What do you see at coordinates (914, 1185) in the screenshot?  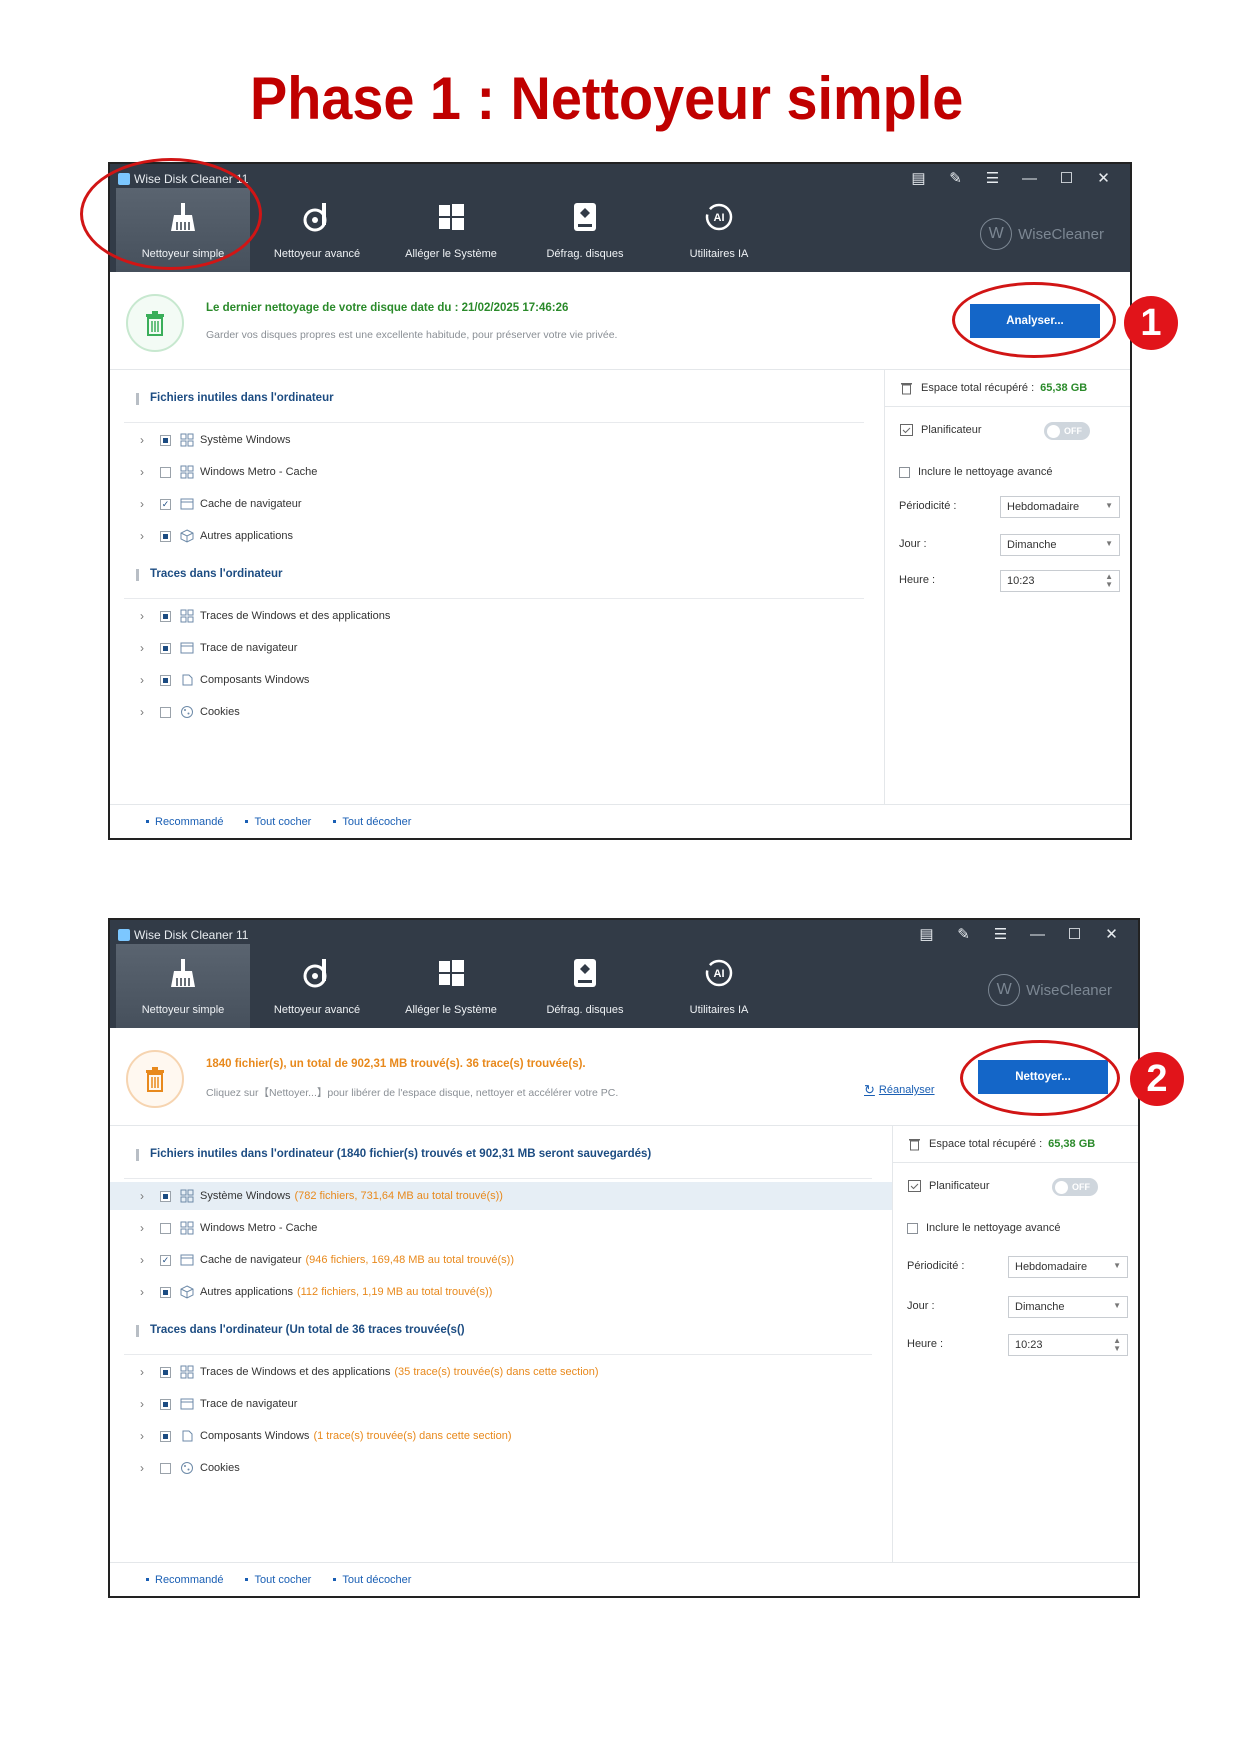 I see `calendar-check-icon` at bounding box center [914, 1185].